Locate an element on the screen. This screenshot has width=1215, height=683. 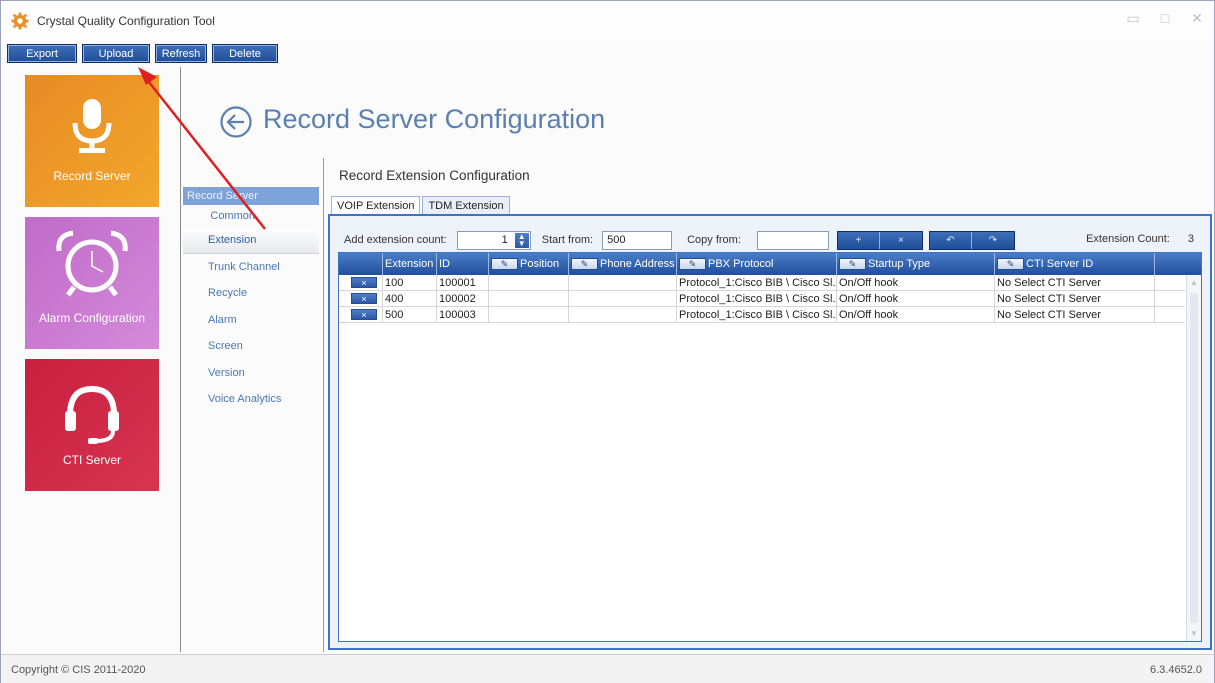
vertical-scrollbar: ▲ ▼ is located at coordinates (1193, 458).